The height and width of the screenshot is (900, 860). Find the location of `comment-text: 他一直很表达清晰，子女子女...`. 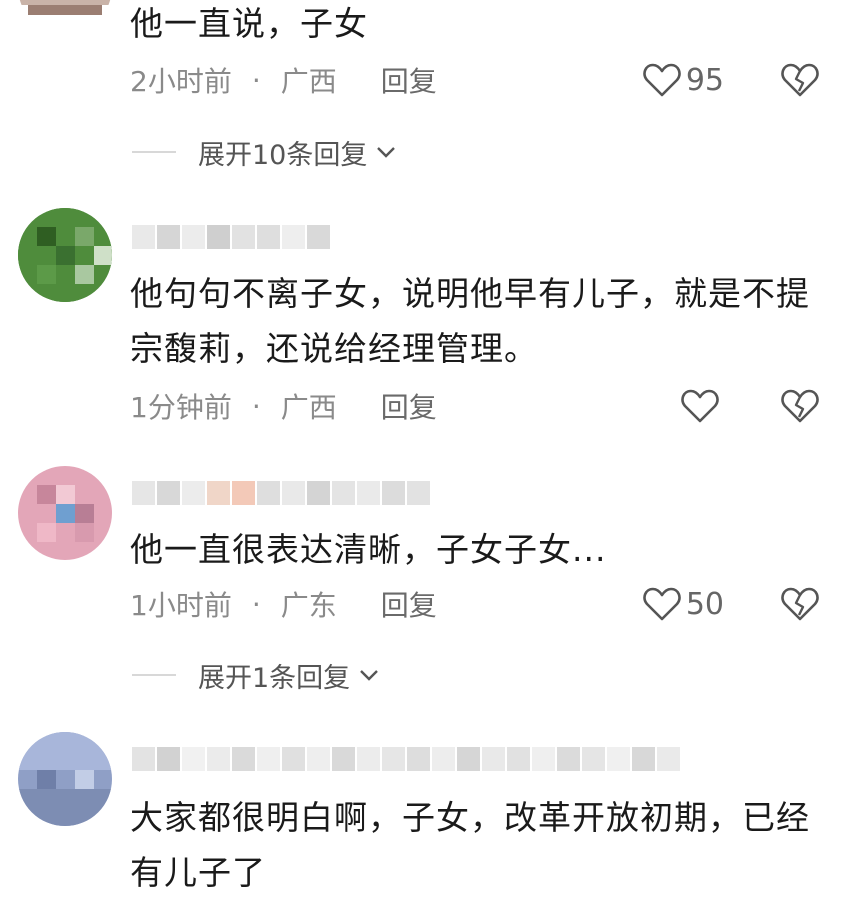

comment-text: 他一直很表达清晰，子女子女... is located at coordinates (368, 549).